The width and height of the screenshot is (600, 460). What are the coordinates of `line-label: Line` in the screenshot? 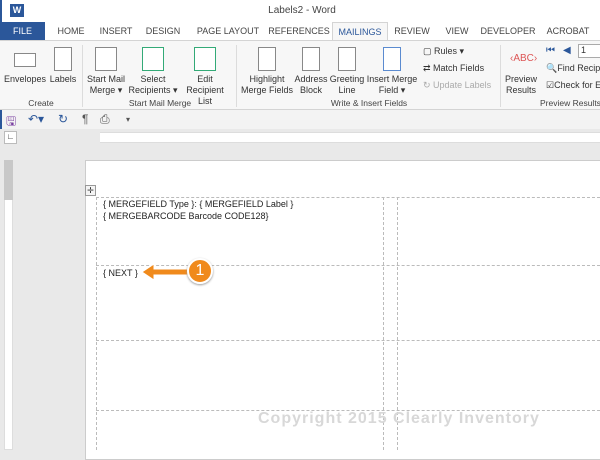 It's located at (347, 90).